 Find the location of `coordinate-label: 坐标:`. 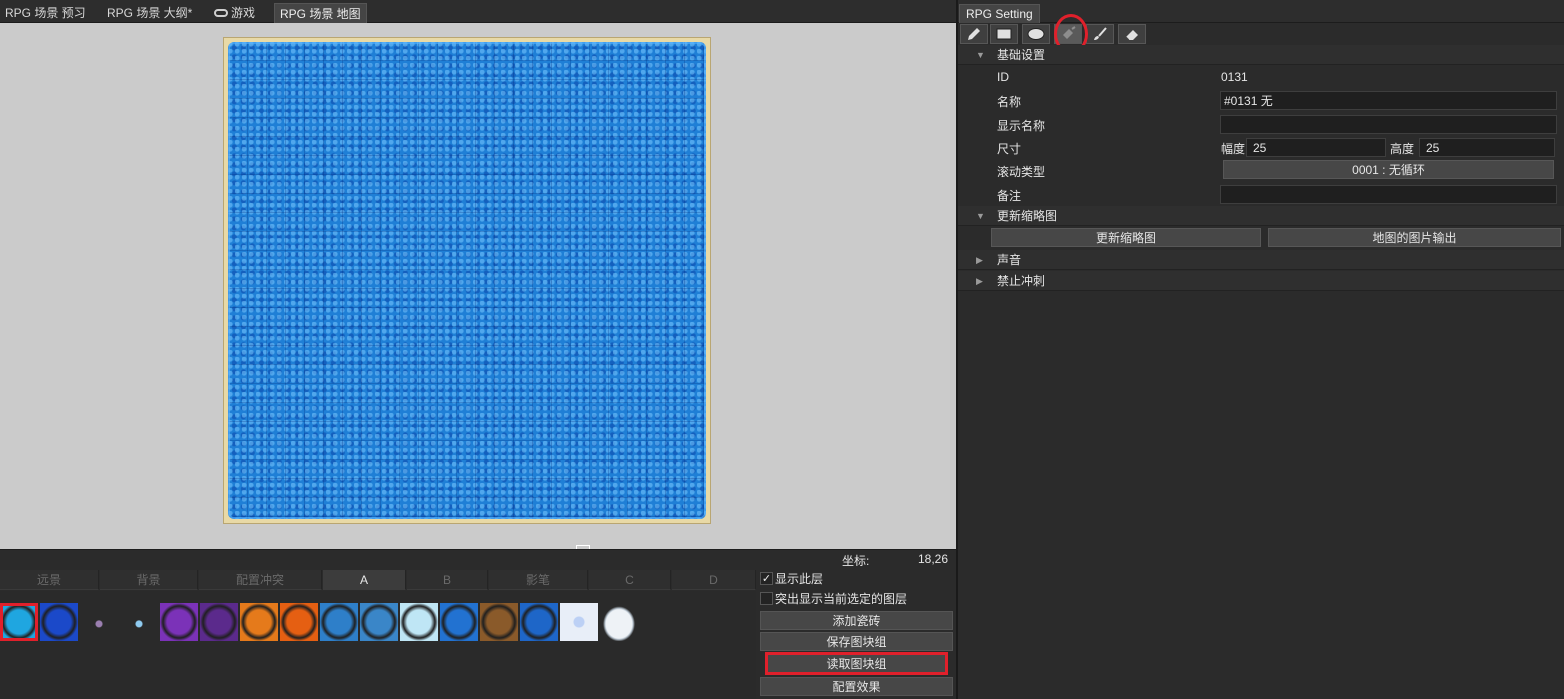

coordinate-label: 坐标: is located at coordinates (856, 561).